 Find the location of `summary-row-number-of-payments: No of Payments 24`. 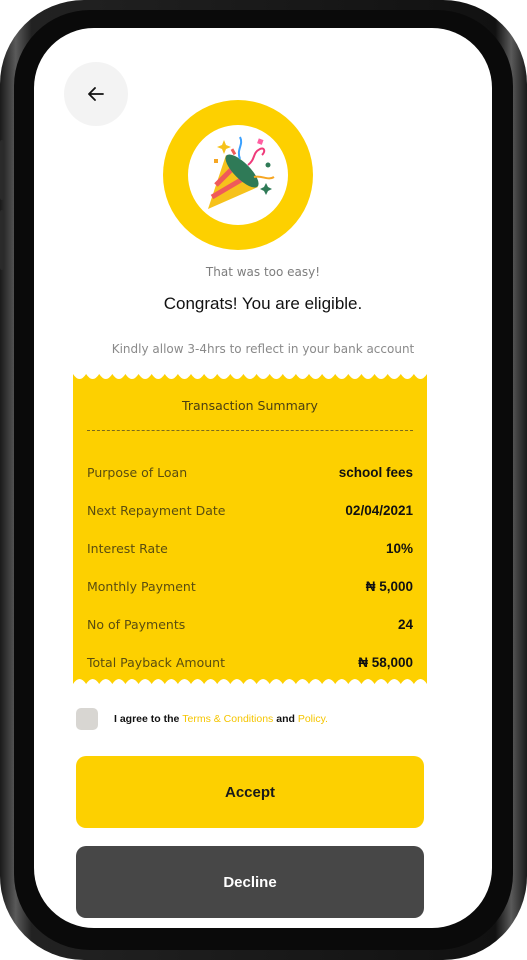

summary-row-number-of-payments: No of Payments 24 is located at coordinates (250, 624).